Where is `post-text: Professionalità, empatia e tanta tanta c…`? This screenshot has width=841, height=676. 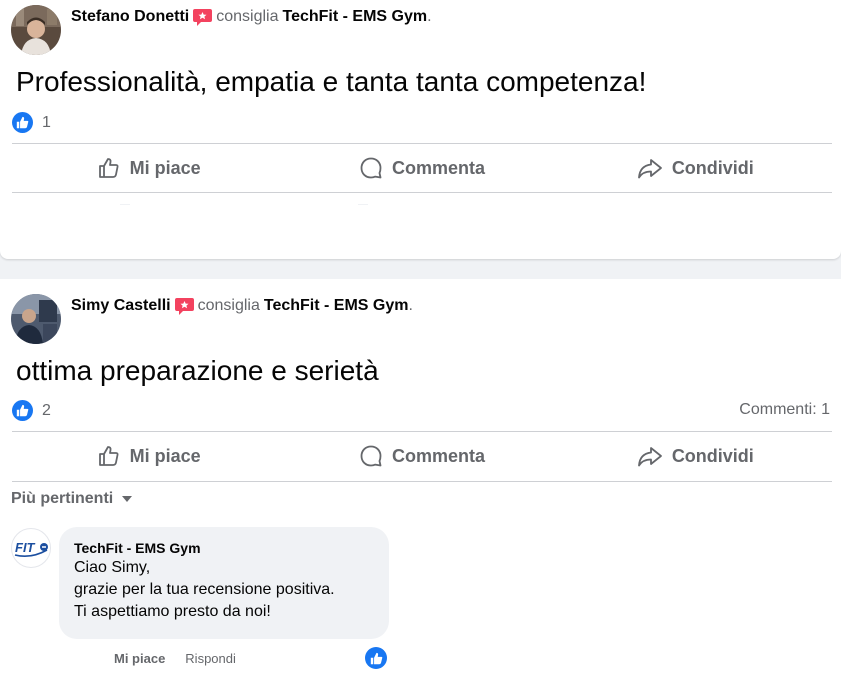 post-text: Professionalità, empatia e tanta tanta c… is located at coordinates (331, 81).